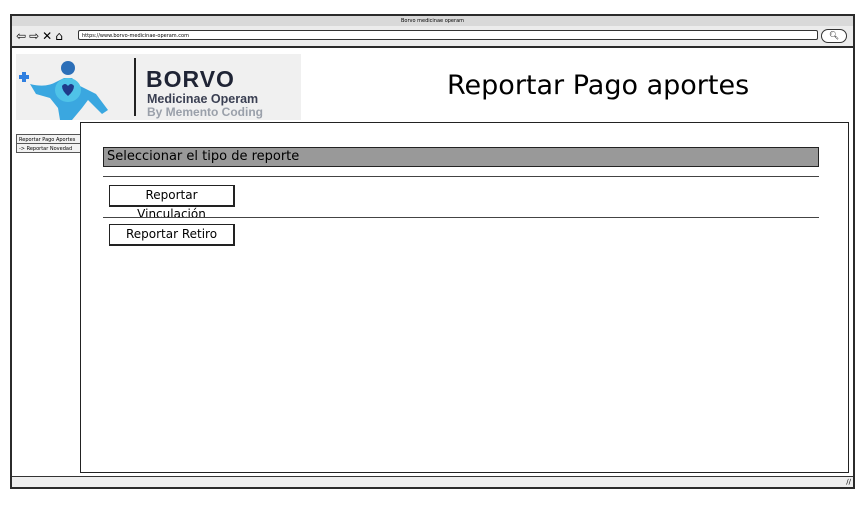  I want to click on status-bar: ∕∕, so click(432, 481).